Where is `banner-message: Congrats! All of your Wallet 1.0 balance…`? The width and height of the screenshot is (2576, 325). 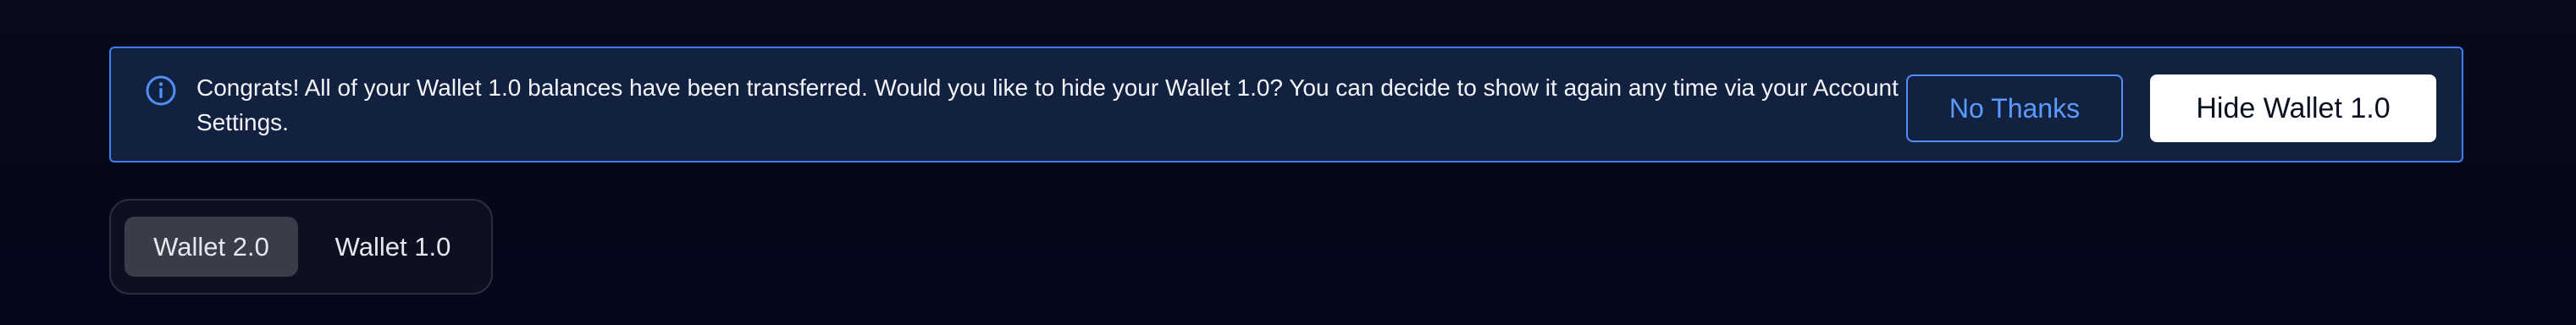 banner-message: Congrats! All of your Wallet 1.0 balance… is located at coordinates (1047, 104).